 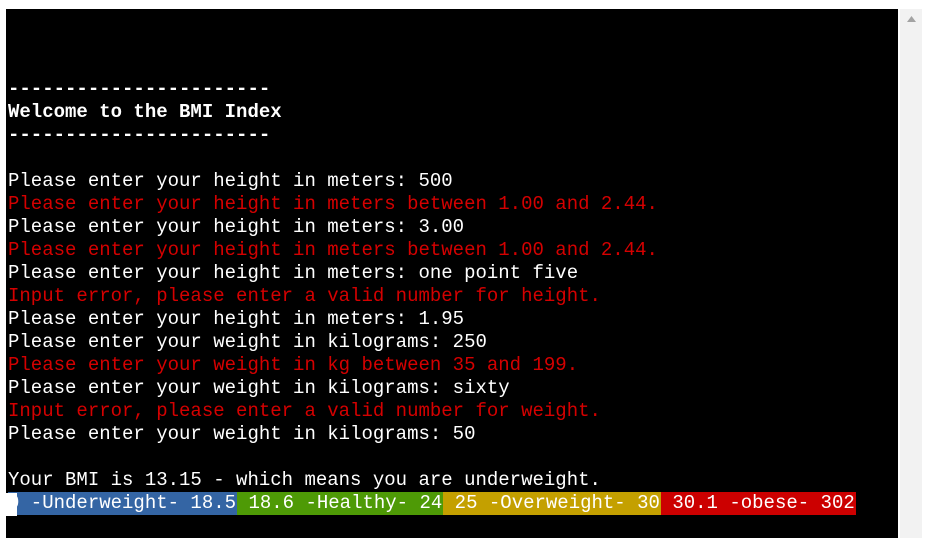 What do you see at coordinates (236, 319) in the screenshot?
I see `output-line: Please enter your height in meters: 1.95` at bounding box center [236, 319].